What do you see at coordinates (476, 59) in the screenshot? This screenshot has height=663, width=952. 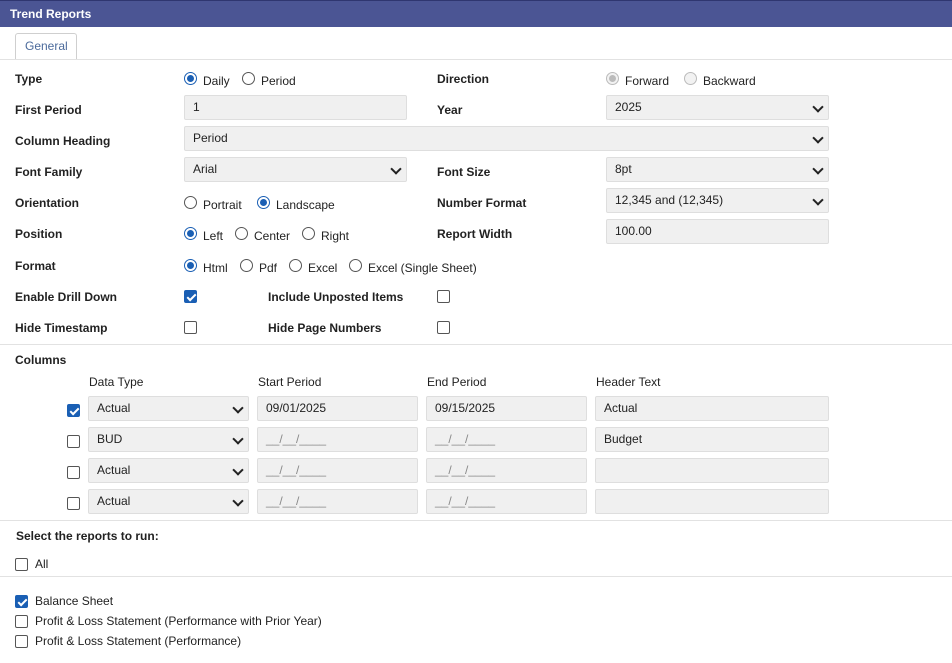 I see `tab-divider` at bounding box center [476, 59].